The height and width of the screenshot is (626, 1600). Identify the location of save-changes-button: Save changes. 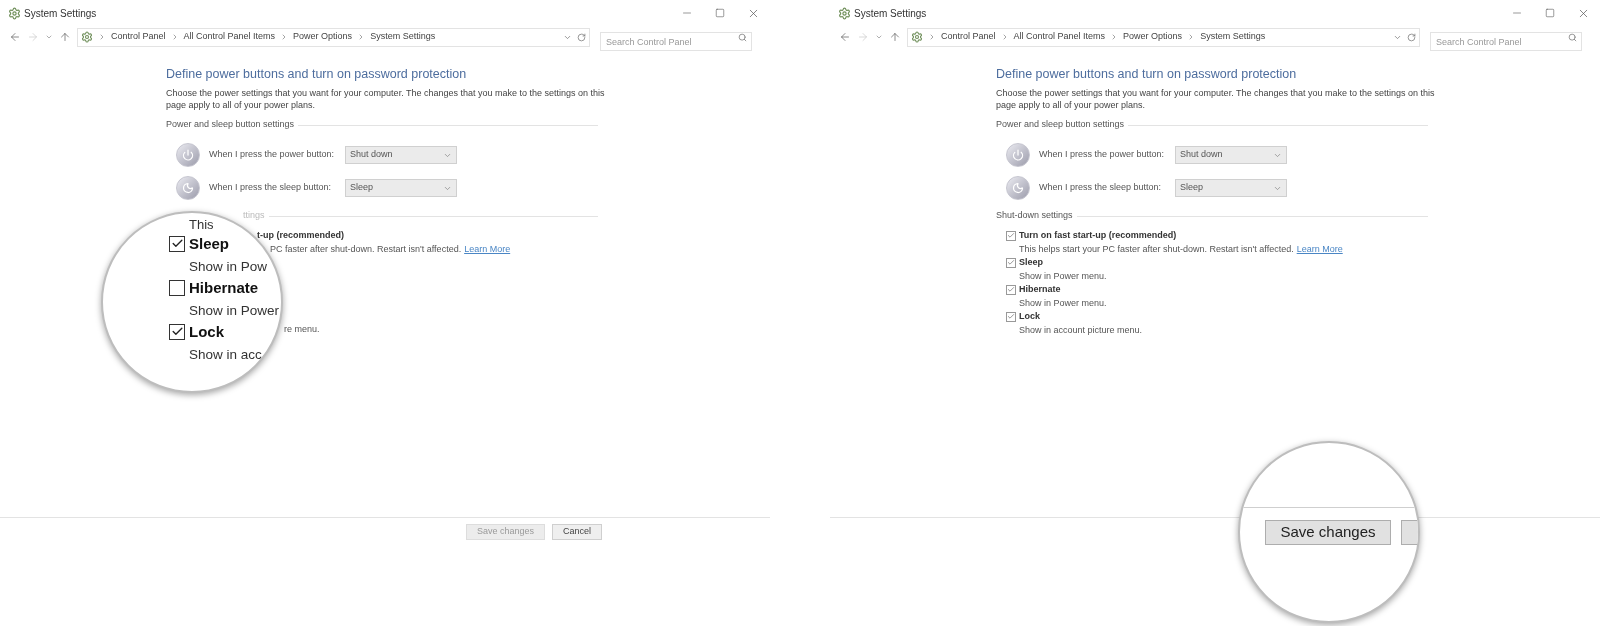
(1328, 532).